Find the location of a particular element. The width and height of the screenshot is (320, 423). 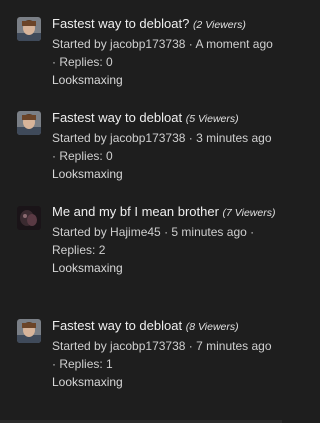

thread-title: Fastest way to debloat? (2 Viewers) is located at coordinates (164, 24).